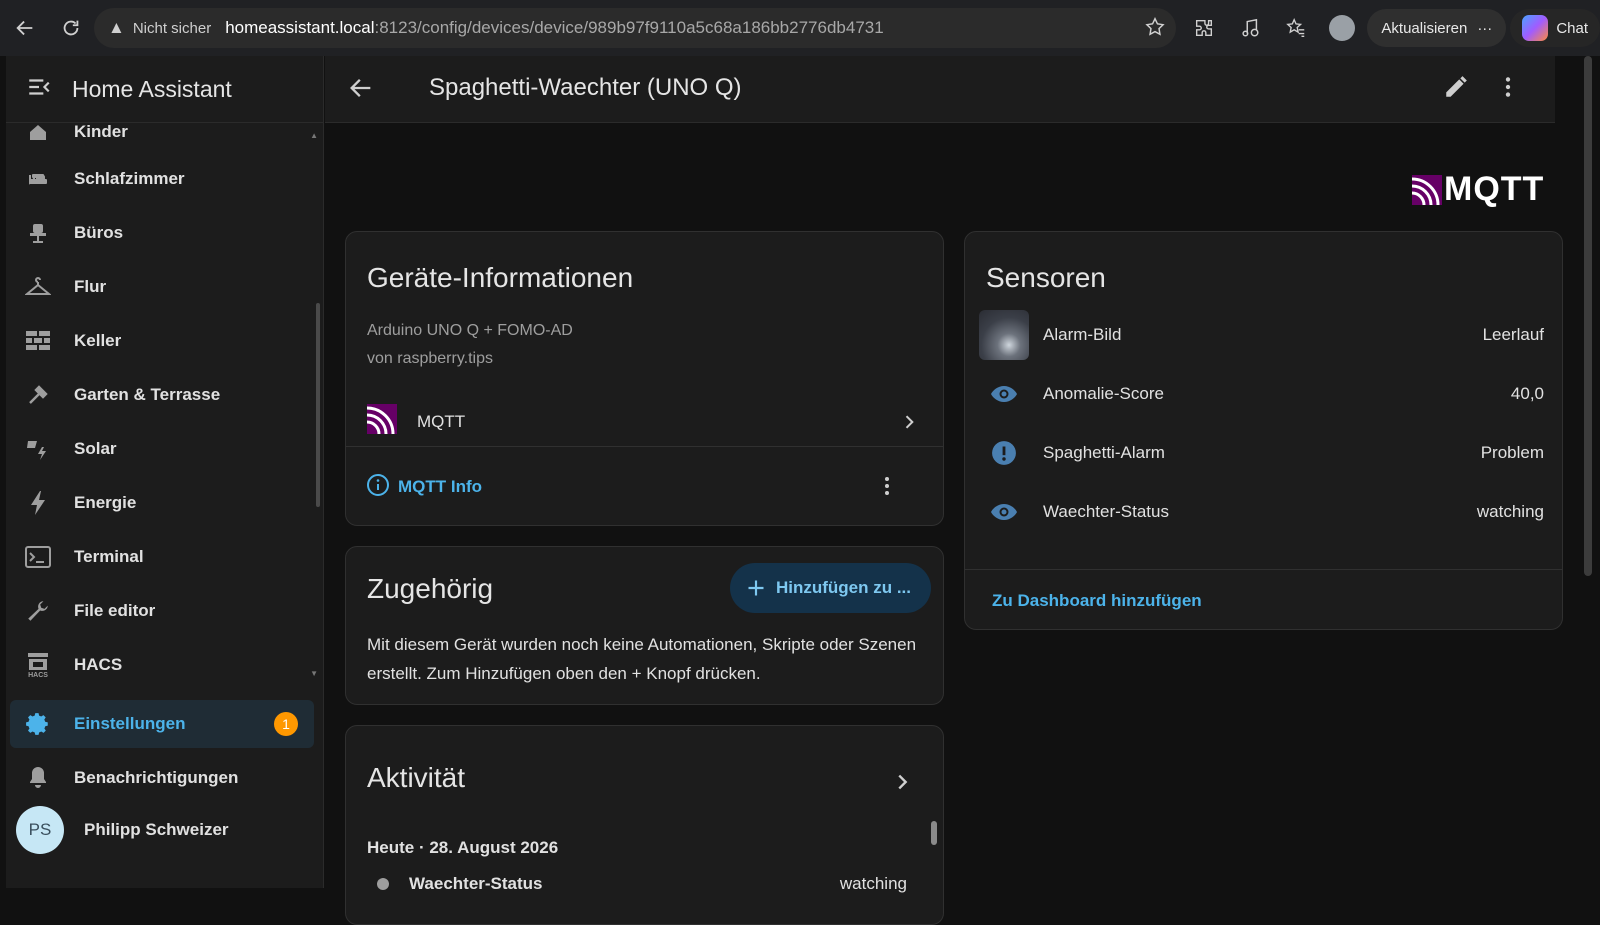  I want to click on activity-date: Heute · 28. August 2026, so click(463, 847).